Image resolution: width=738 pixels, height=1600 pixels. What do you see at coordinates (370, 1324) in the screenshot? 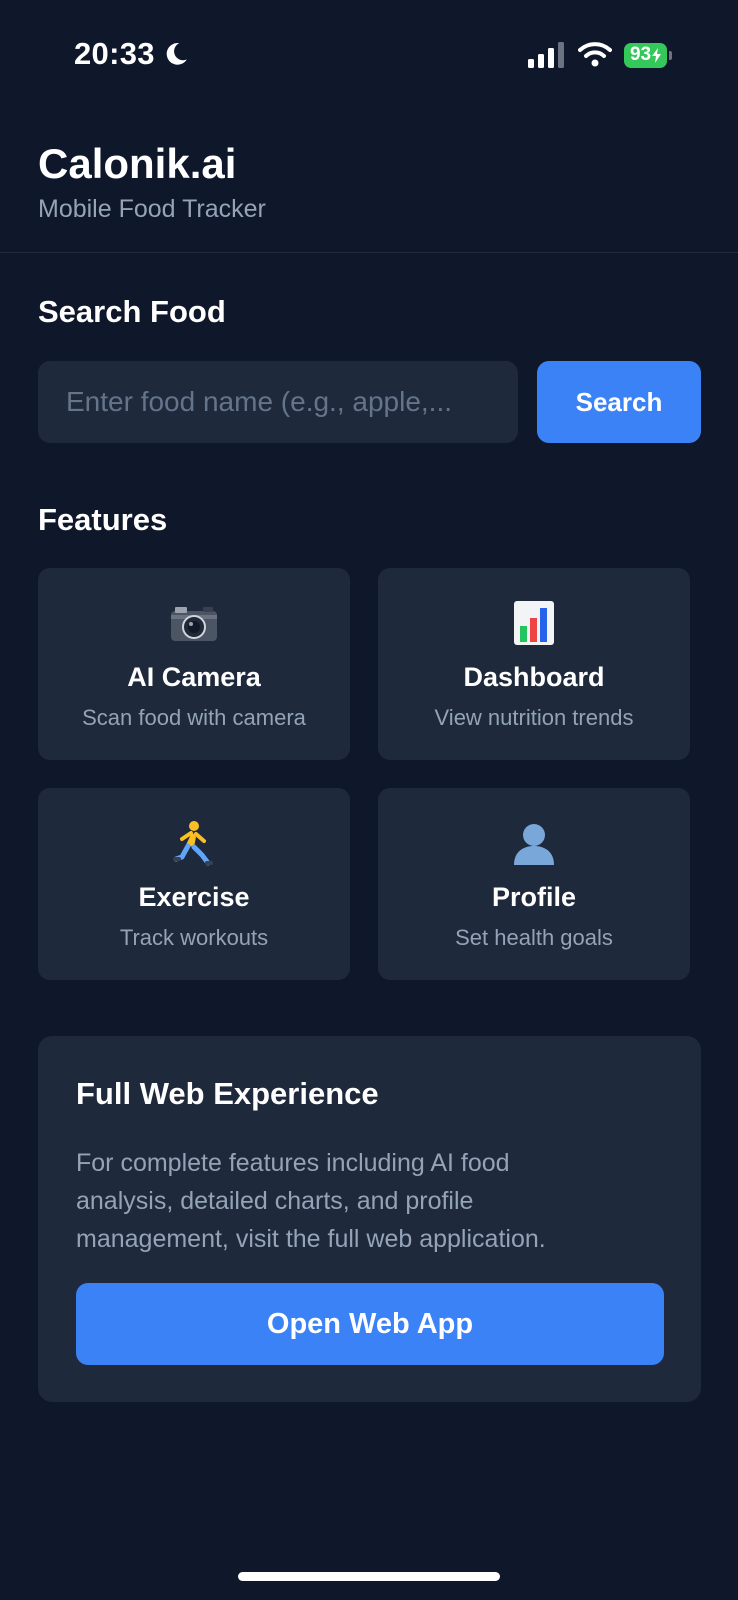
I see `open-web-app-button: Open Web App` at bounding box center [370, 1324].